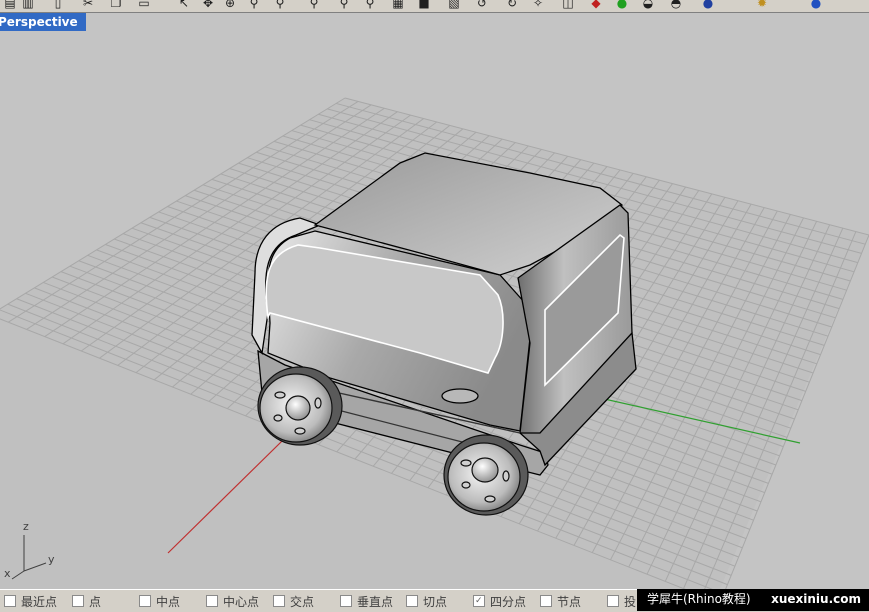 Image resolution: width=869 pixels, height=612 pixels. I want to click on new-doc-icon: ▯, so click(58, 5).